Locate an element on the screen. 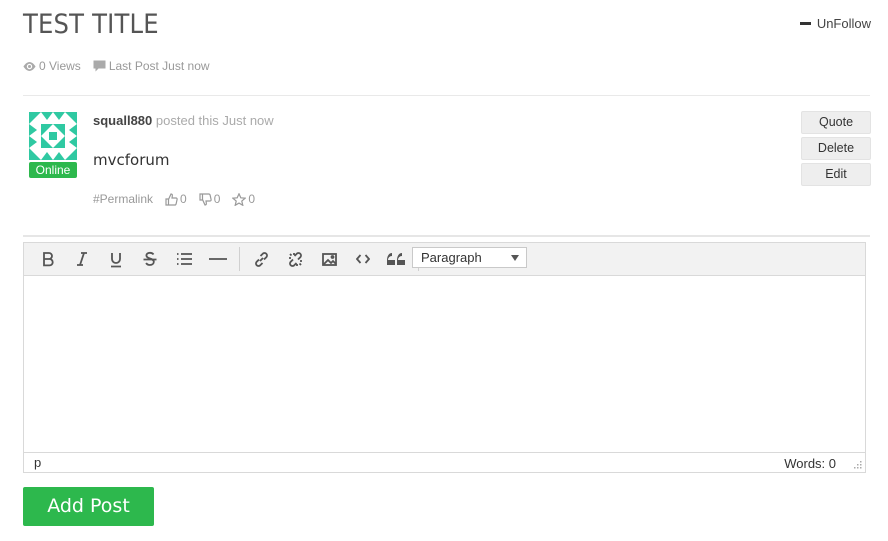  unlink-button is located at coordinates (295, 259).